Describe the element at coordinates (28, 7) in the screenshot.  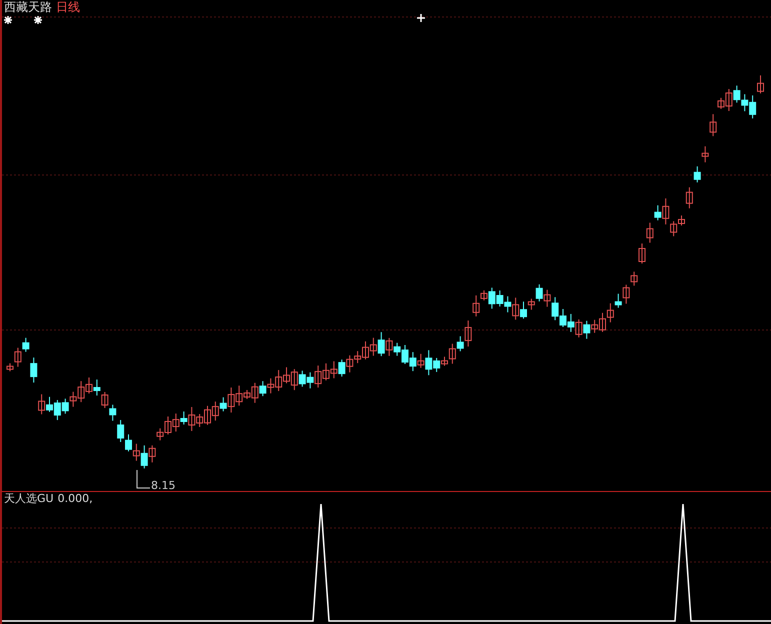
I see `stock-title: 西藏天路` at that location.